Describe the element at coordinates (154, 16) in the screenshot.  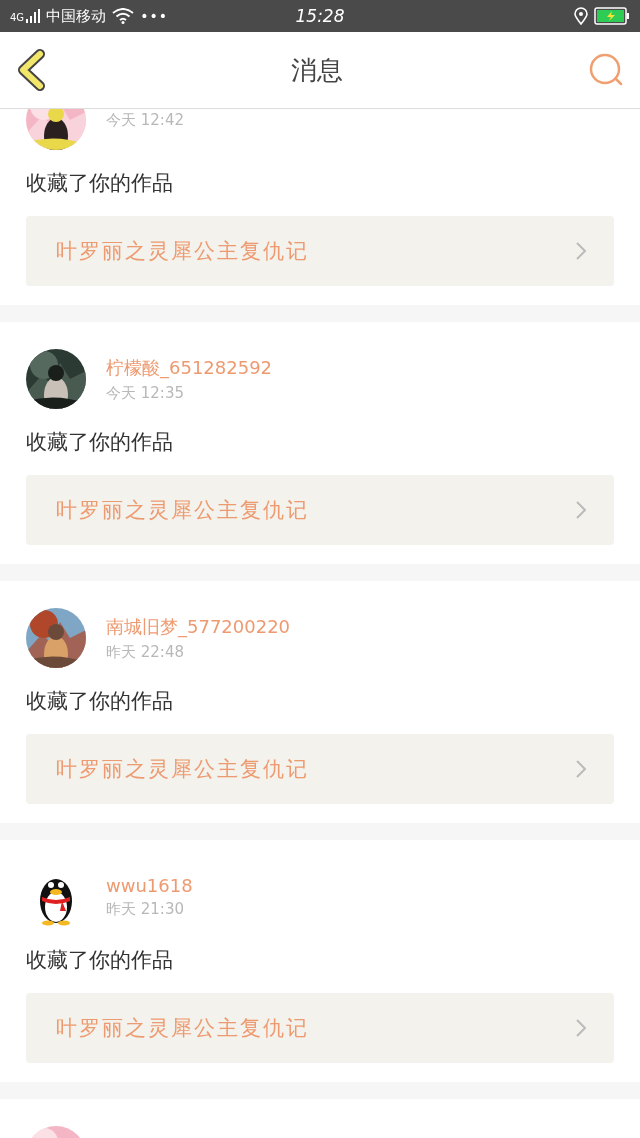
I see `more-indicator: •••` at that location.